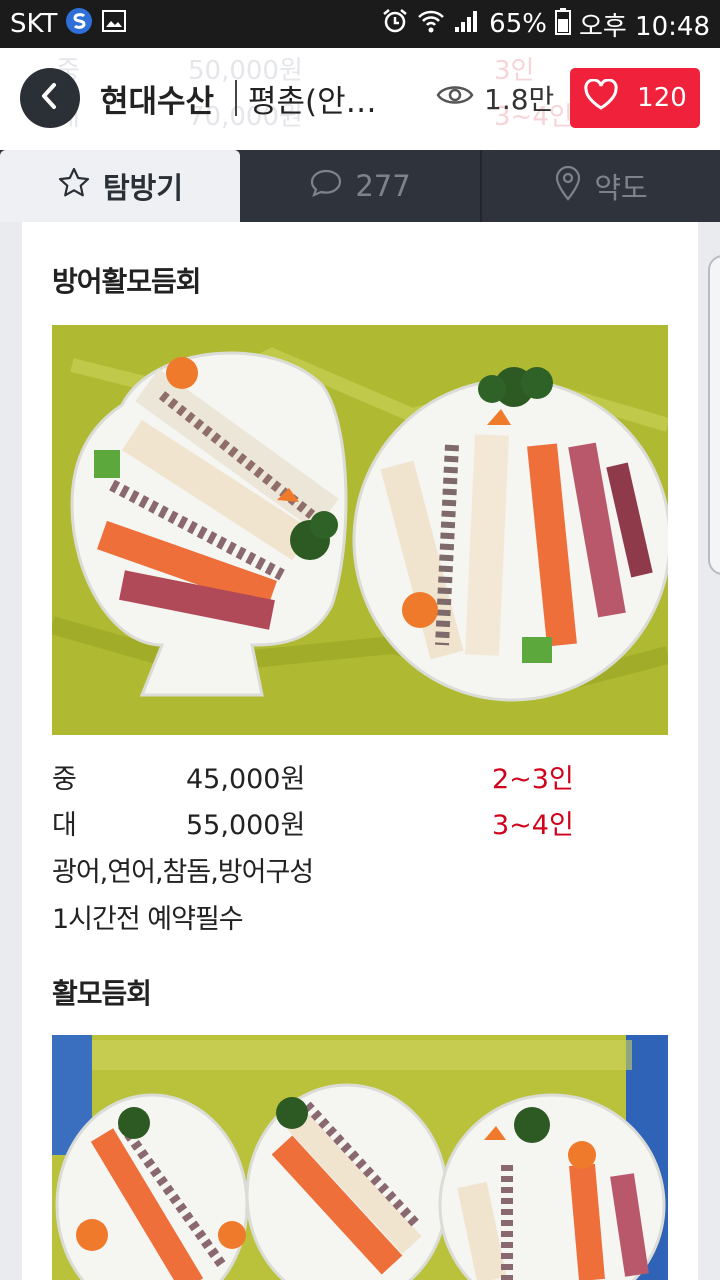  What do you see at coordinates (662, 98) in the screenshot?
I see `like-count: 120` at bounding box center [662, 98].